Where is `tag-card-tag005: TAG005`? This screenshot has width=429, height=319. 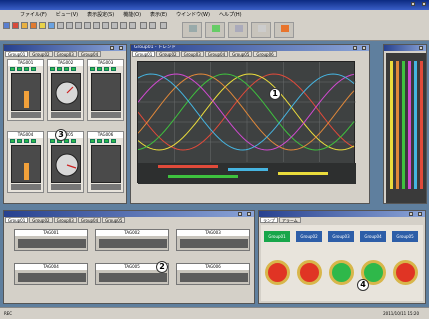 tag-card-tag005: TAG005 is located at coordinates (65, 162).